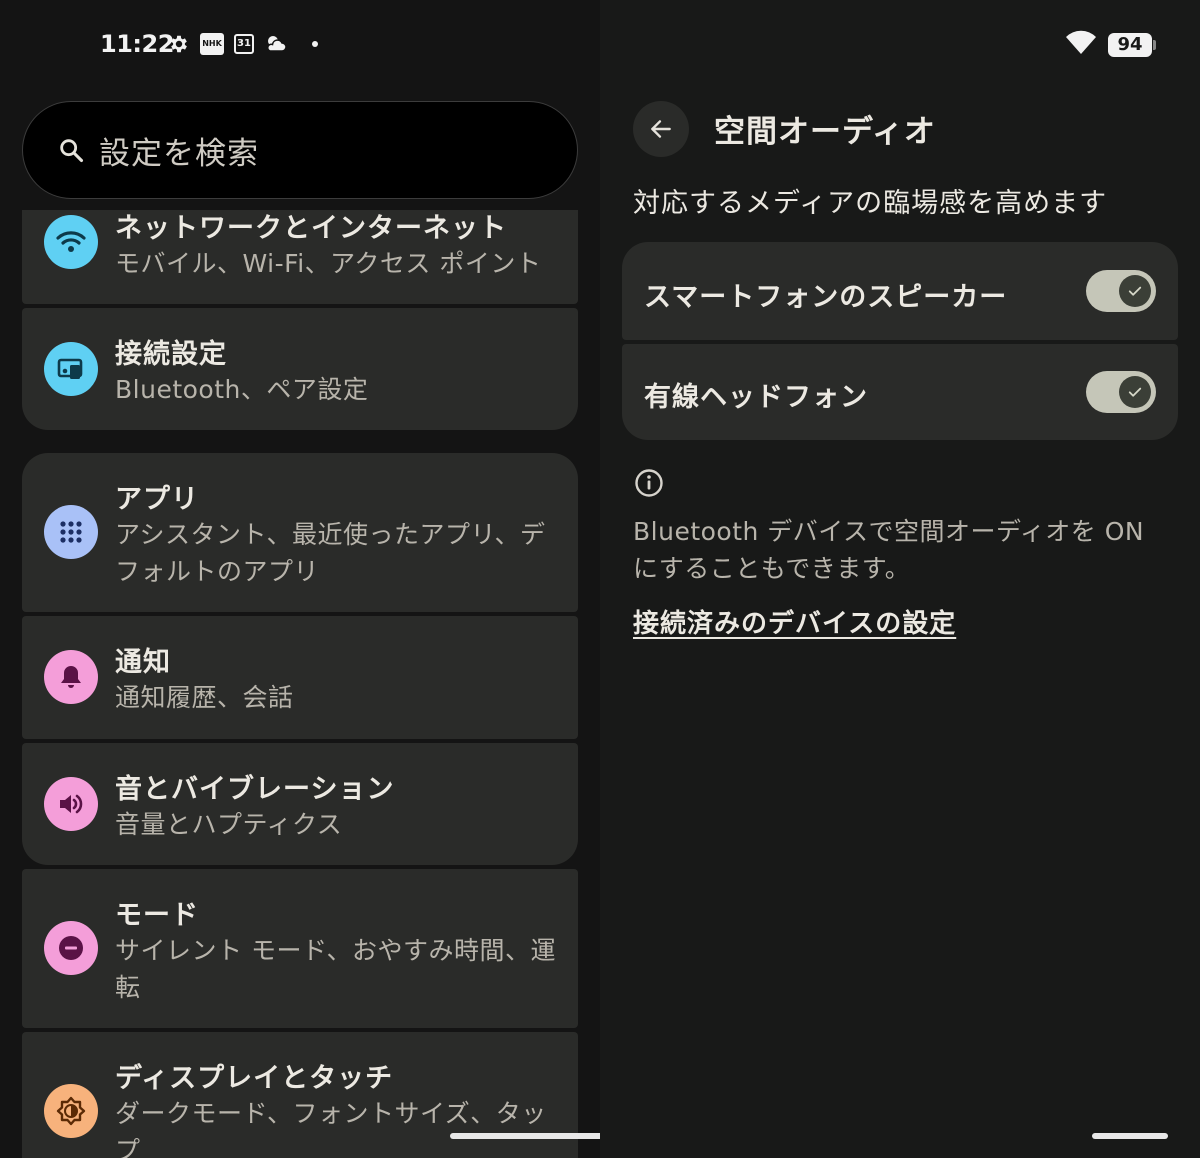  I want to click on bell-icon, so click(71, 677).